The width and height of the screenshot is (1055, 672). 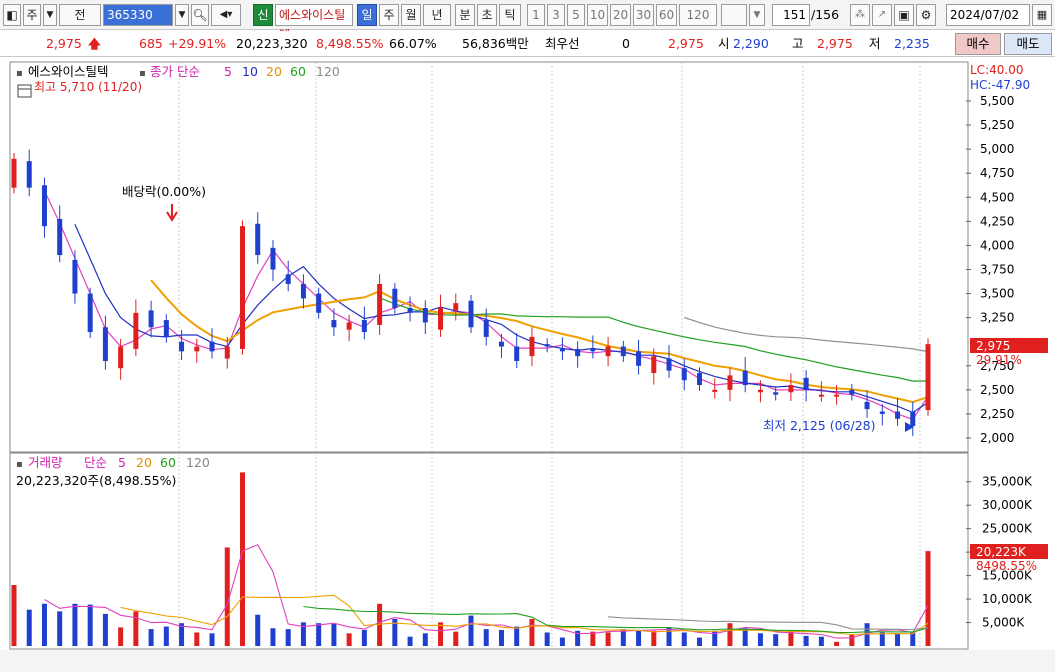 What do you see at coordinates (912, 43) in the screenshot?
I see `low-price: 2,235` at bounding box center [912, 43].